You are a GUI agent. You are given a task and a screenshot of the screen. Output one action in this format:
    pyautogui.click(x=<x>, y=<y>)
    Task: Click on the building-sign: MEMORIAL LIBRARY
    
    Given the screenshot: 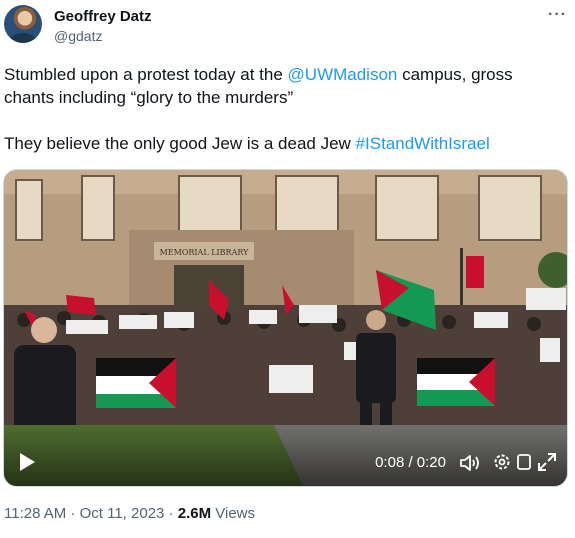 What is the action you would take?
    pyautogui.click(x=205, y=252)
    